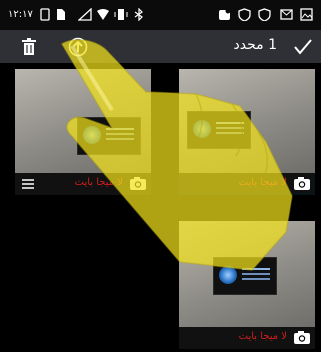  I want to click on gallery-icon, so click(306, 14).